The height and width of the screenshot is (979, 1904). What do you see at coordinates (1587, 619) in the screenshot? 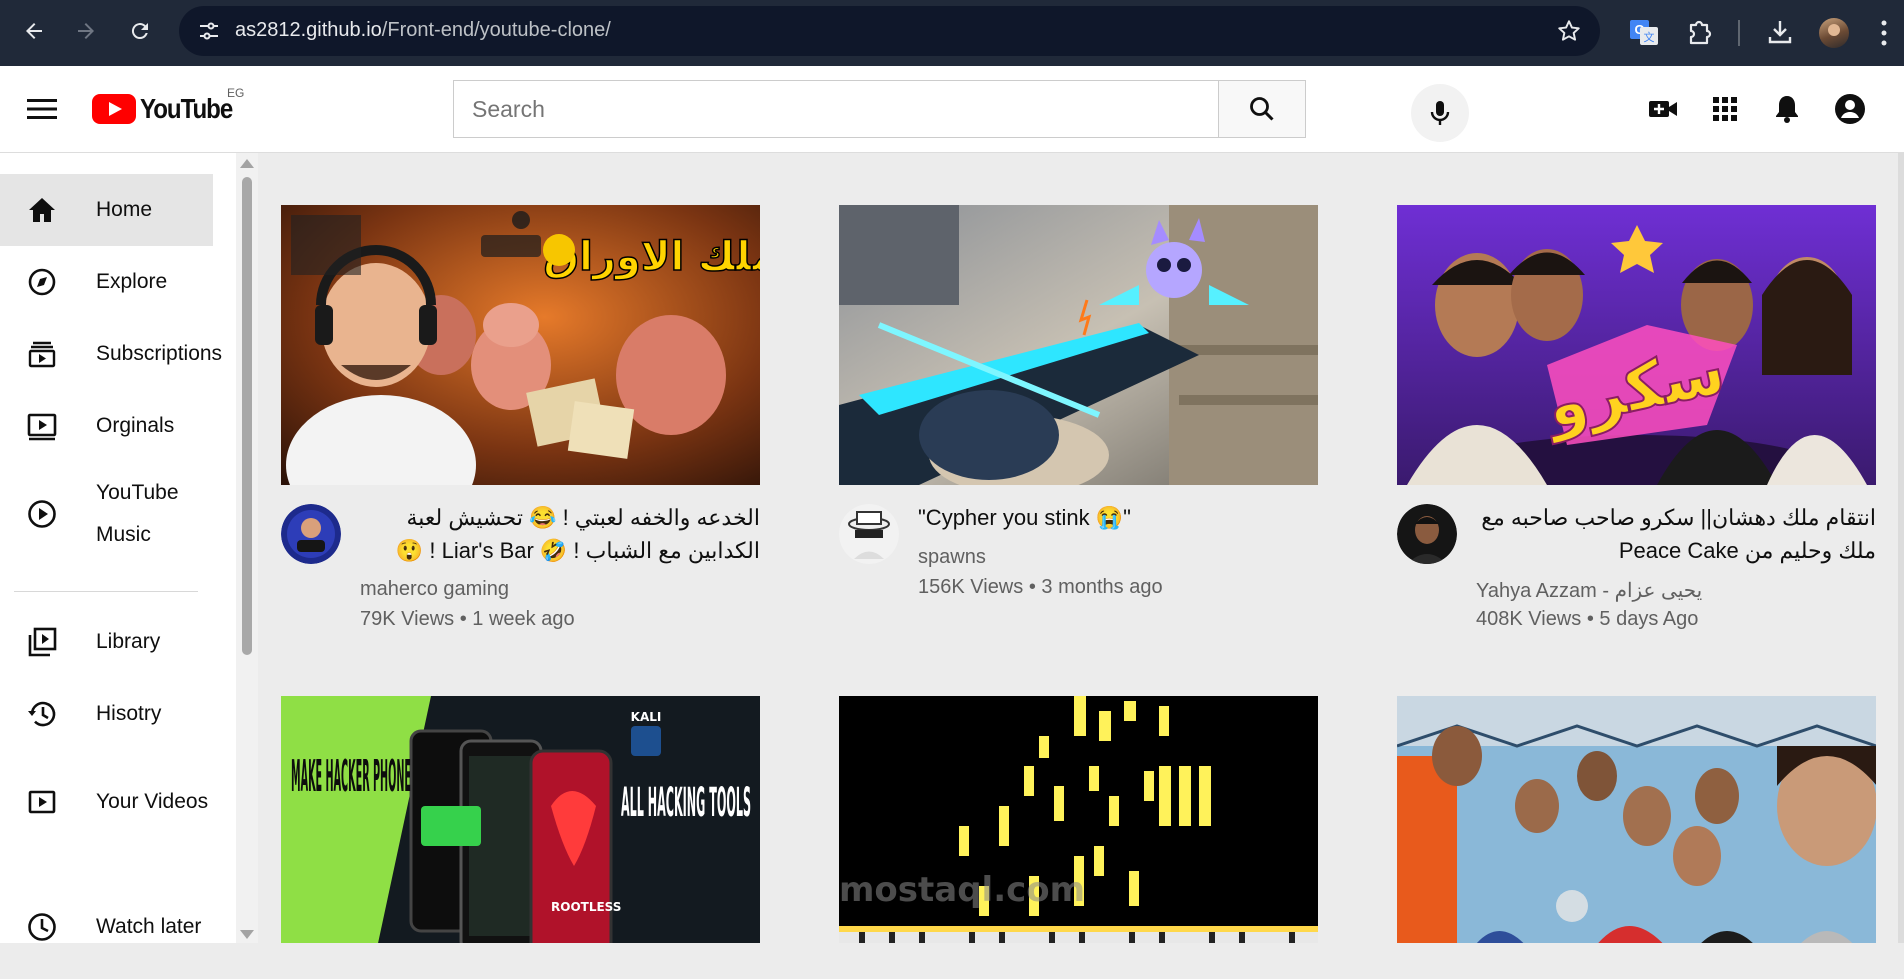
I see `video-meta: 408K Views • 5 days Ago` at bounding box center [1587, 619].